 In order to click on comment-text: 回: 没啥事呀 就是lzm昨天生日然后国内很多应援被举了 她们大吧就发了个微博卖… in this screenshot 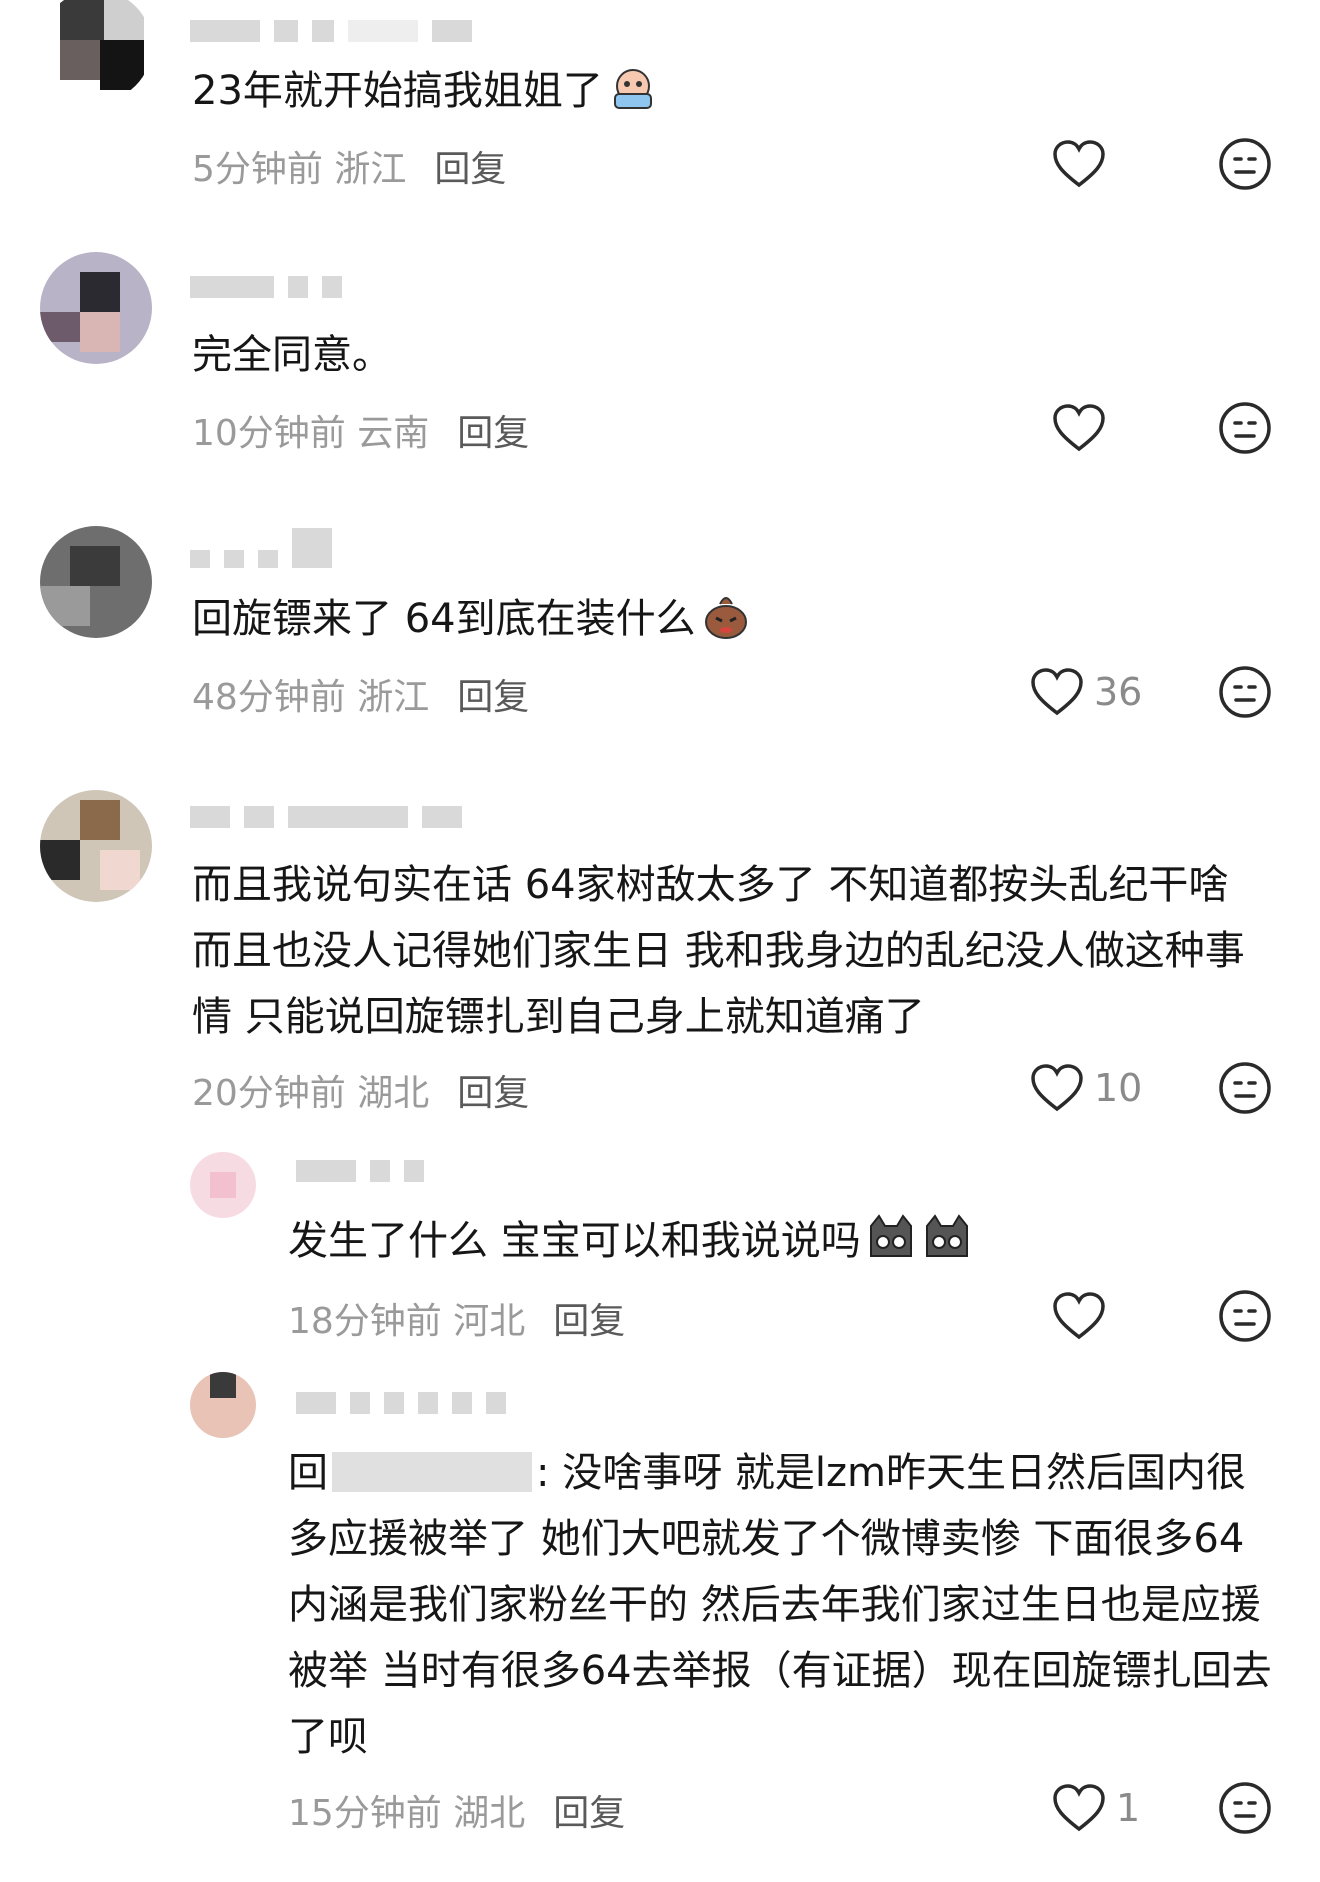, I will do `click(780, 1605)`.